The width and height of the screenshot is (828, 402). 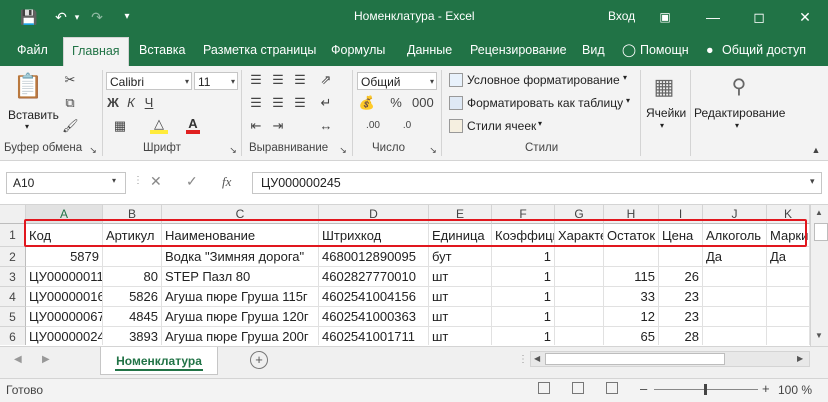 I want to click on minimize-icon: —, so click(x=713, y=17).